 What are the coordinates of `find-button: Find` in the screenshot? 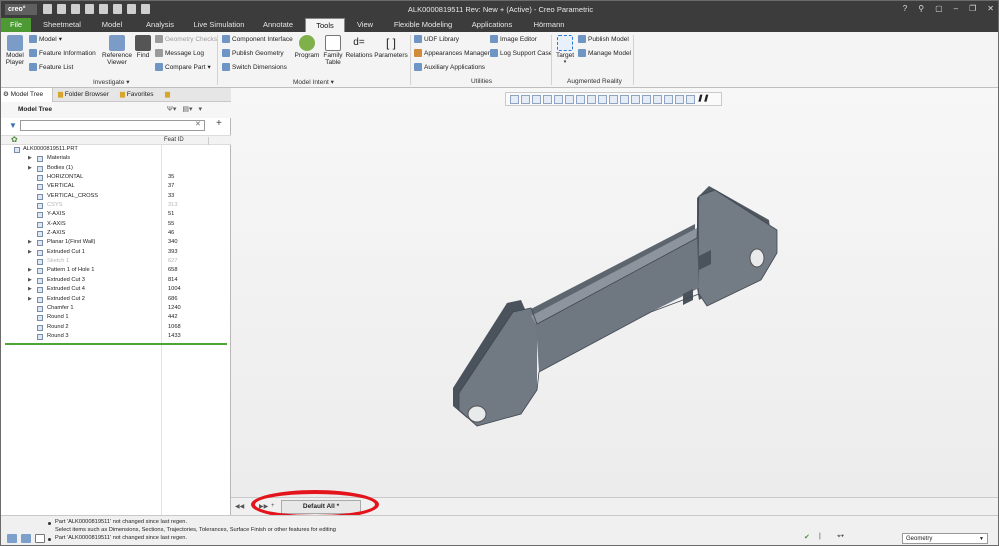 It's located at (143, 47).